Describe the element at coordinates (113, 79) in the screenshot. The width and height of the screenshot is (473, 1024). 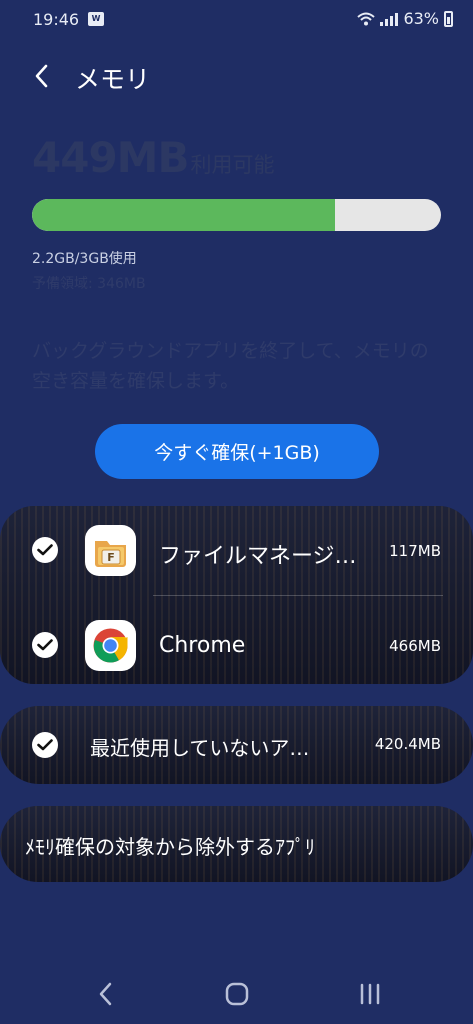
I see `page-title: メモリ` at that location.